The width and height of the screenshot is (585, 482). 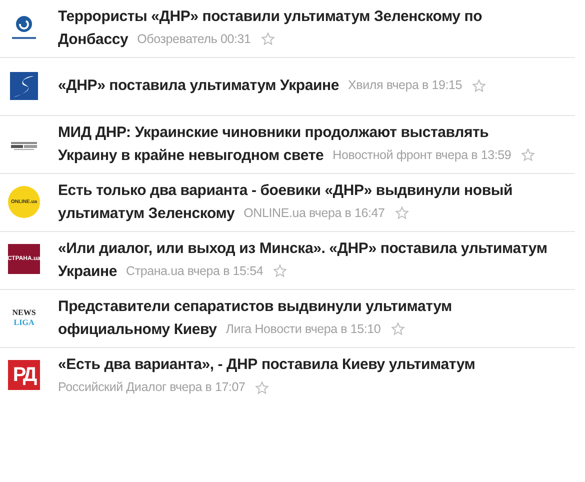 I want to click on news-source-time: Лига Новости вчера в 15:10, so click(x=303, y=329).